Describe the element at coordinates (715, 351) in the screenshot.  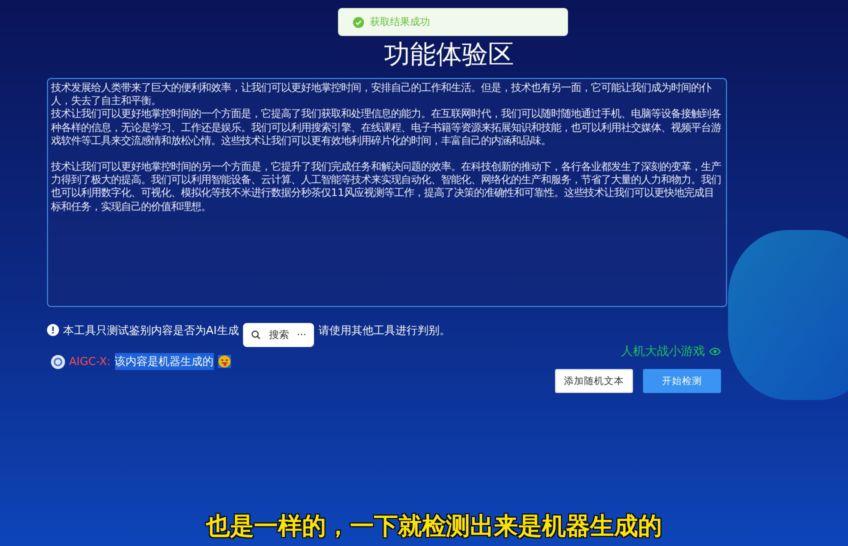
I see `eye-icon` at that location.